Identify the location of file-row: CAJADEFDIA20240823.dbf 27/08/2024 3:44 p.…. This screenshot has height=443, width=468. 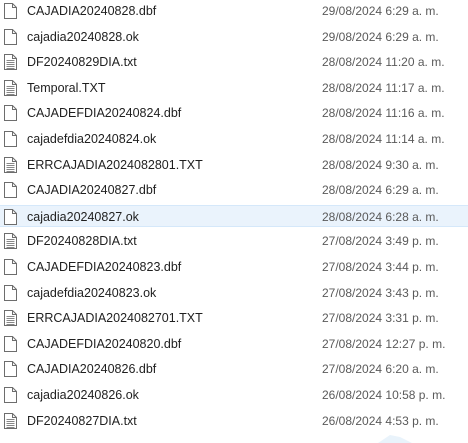
(234, 267).